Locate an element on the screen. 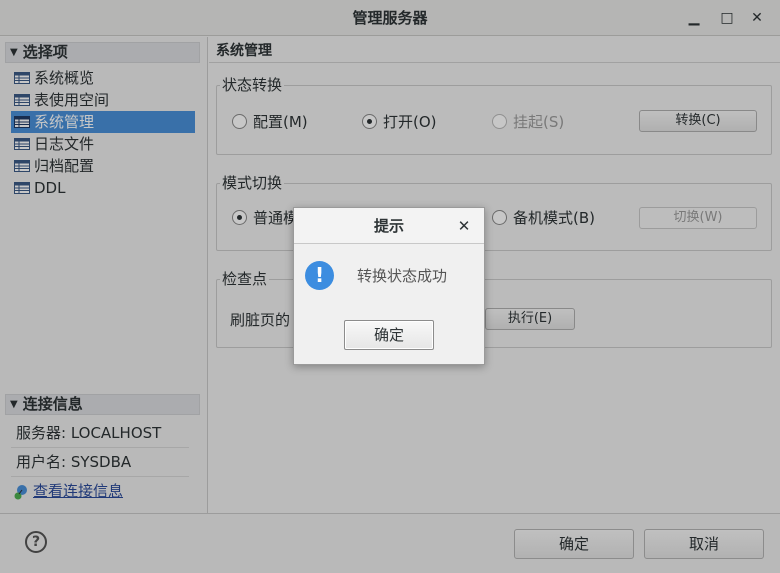 The width and height of the screenshot is (780, 573). dialog-ok-button: 确定 is located at coordinates (389, 335).